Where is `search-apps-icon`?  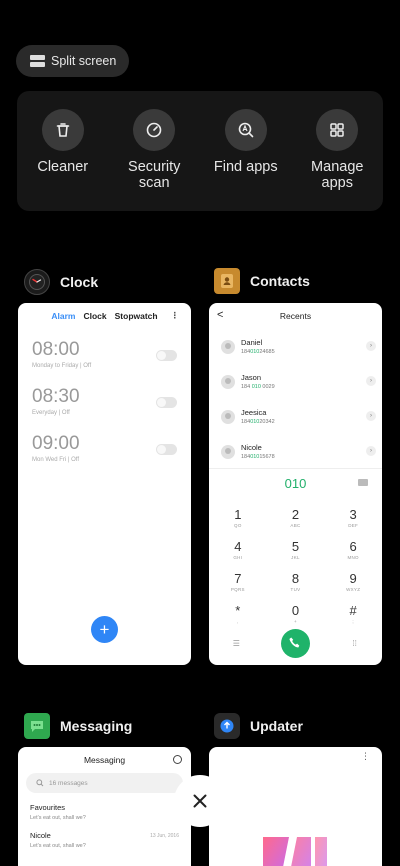 search-apps-icon is located at coordinates (245, 130).